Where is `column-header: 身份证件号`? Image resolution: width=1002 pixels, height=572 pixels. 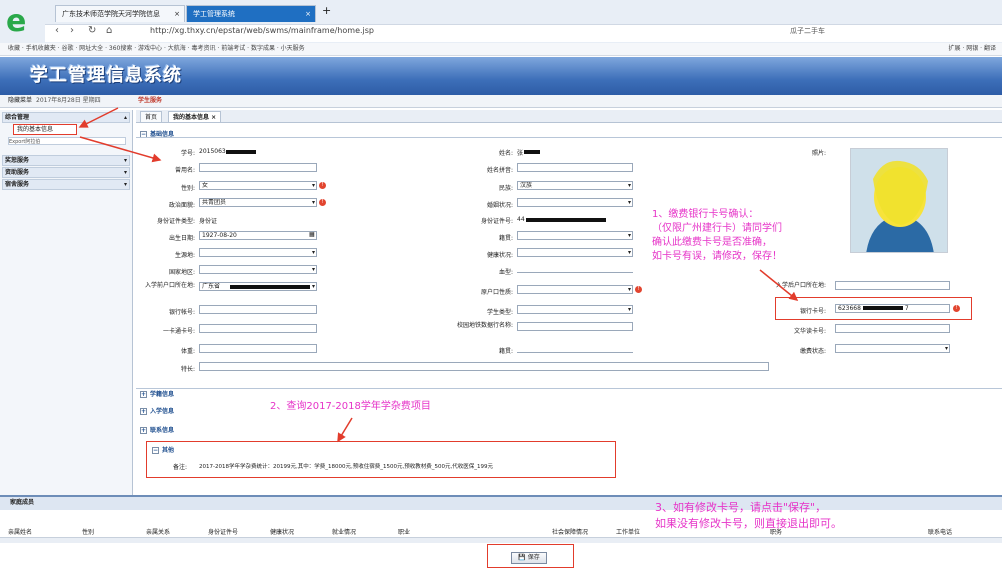 column-header: 身份证件号 is located at coordinates (223, 532).